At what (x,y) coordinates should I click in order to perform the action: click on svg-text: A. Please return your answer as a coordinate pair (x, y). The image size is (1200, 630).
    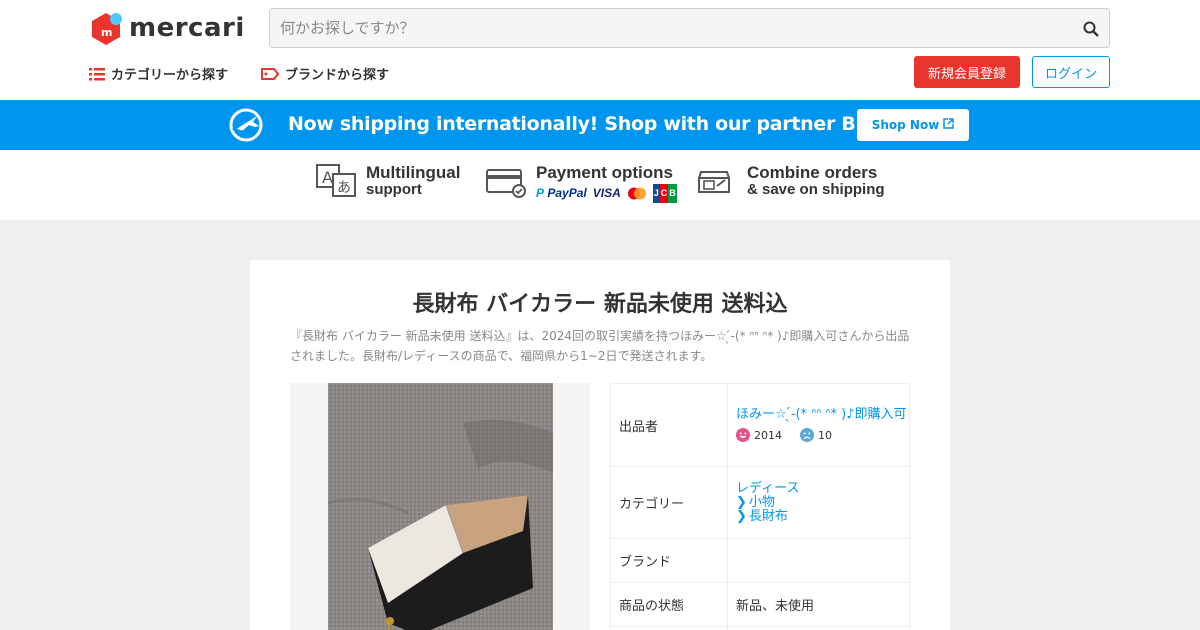
    Looking at the image, I should click on (327, 177).